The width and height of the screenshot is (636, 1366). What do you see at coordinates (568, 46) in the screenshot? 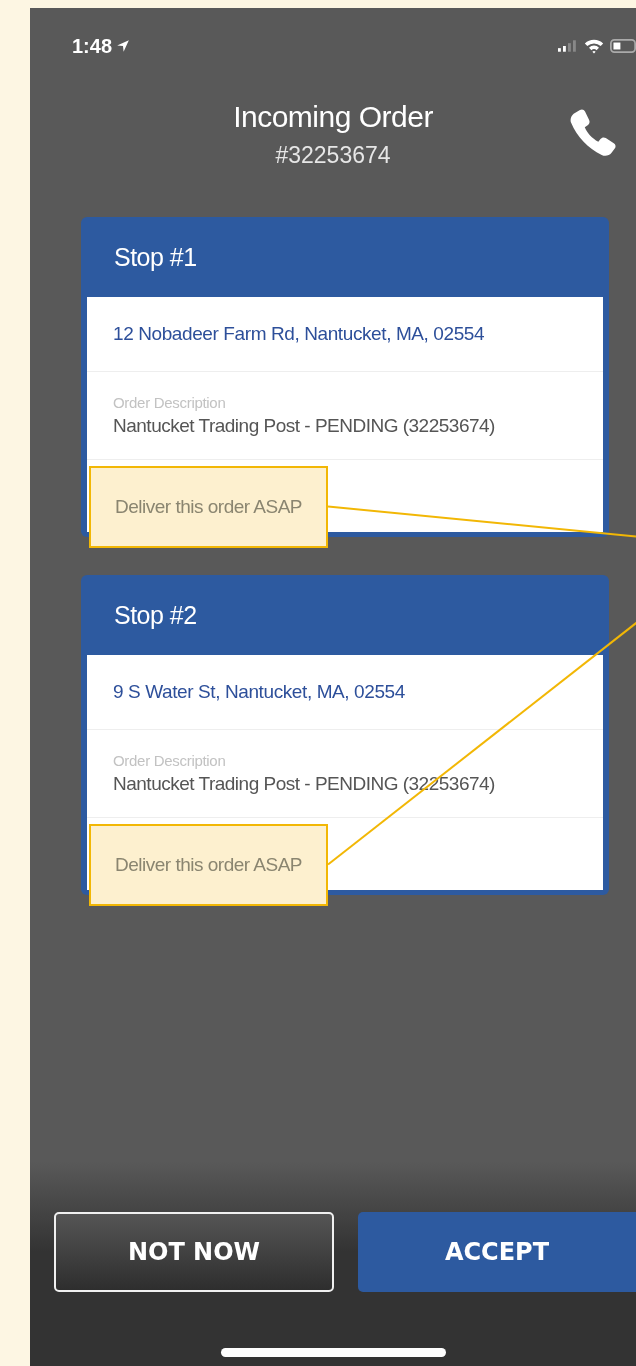
I see `signal-icon` at bounding box center [568, 46].